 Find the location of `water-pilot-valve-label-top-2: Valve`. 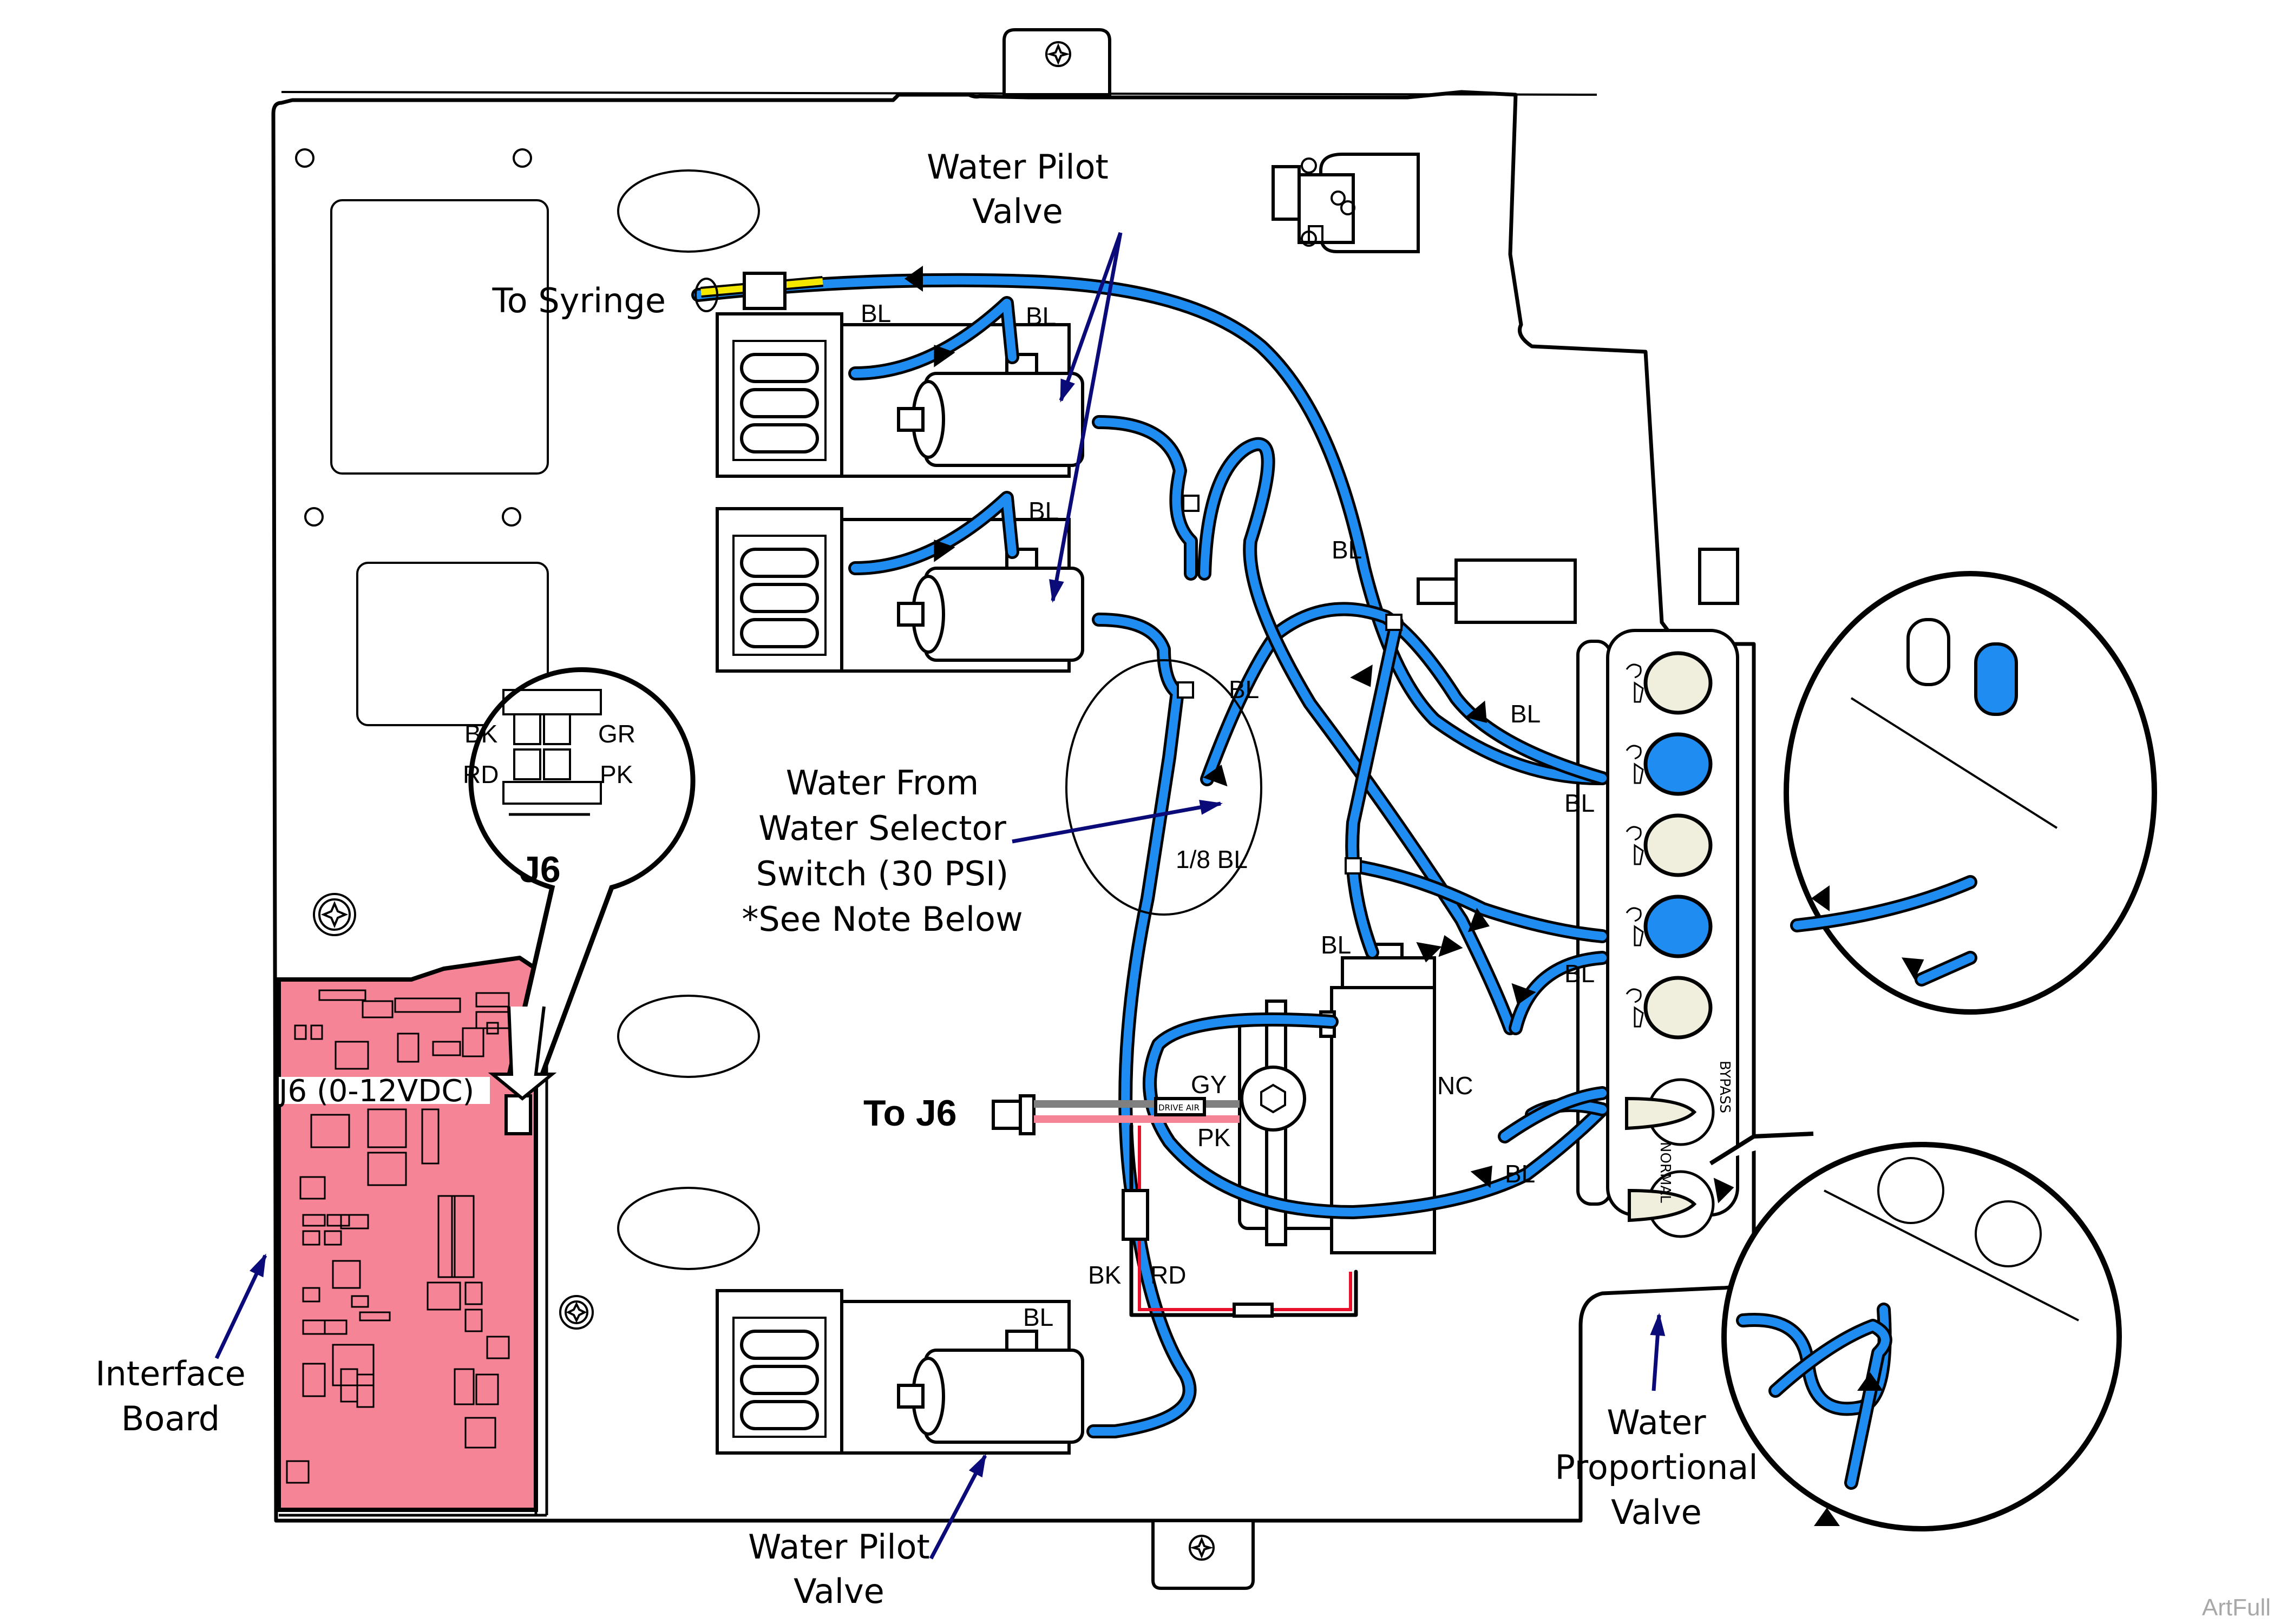

water-pilot-valve-label-top-2: Valve is located at coordinates (1017, 211).